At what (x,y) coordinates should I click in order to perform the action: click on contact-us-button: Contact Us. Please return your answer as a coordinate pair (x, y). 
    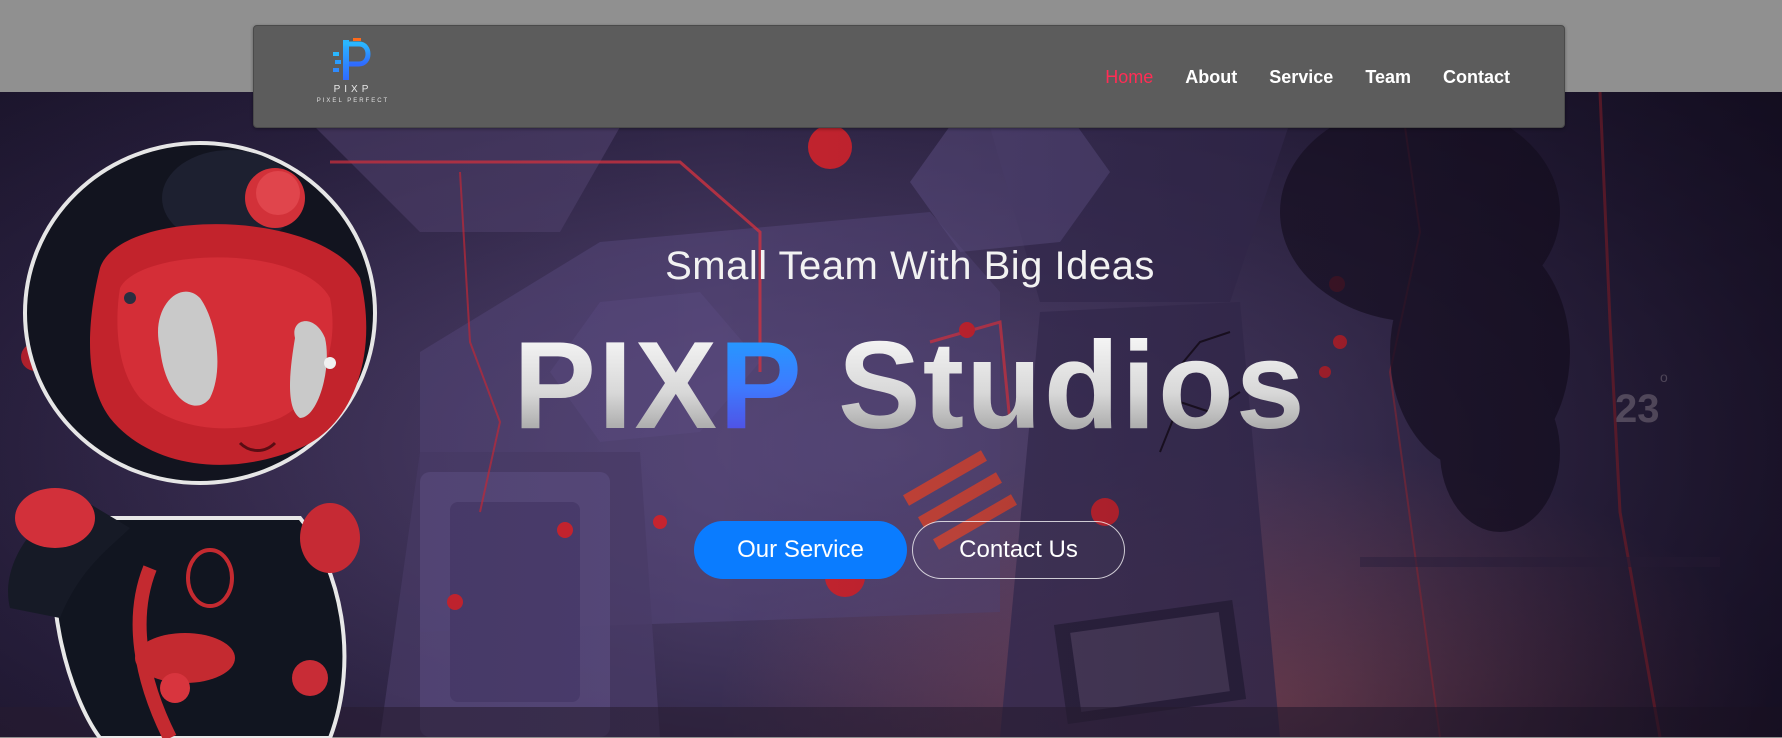
    Looking at the image, I should click on (1018, 550).